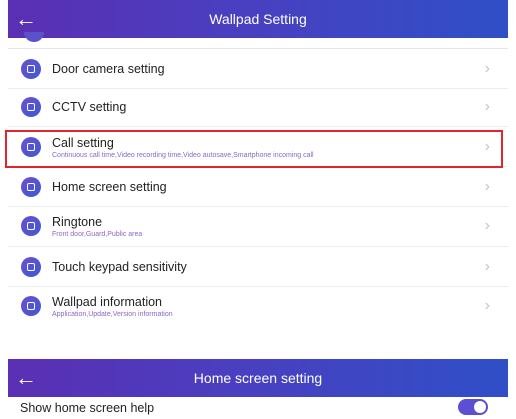 The width and height of the screenshot is (516, 419). What do you see at coordinates (108, 69) in the screenshot?
I see `item-label: Door camera setting` at bounding box center [108, 69].